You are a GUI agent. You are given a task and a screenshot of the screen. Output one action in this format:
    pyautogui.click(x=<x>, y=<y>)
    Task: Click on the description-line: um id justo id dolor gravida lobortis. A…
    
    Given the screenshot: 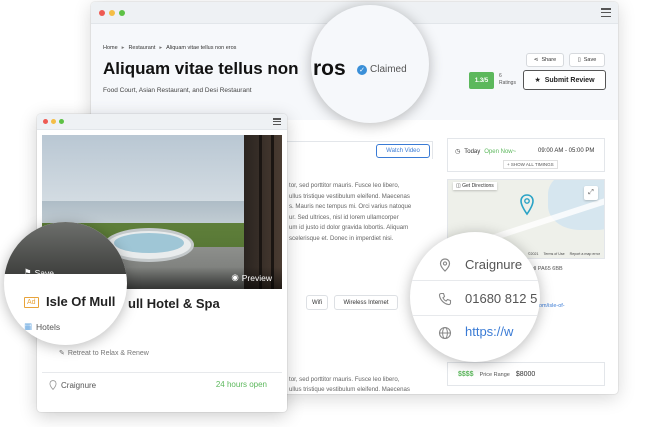 What is the action you would take?
    pyautogui.click(x=349, y=227)
    